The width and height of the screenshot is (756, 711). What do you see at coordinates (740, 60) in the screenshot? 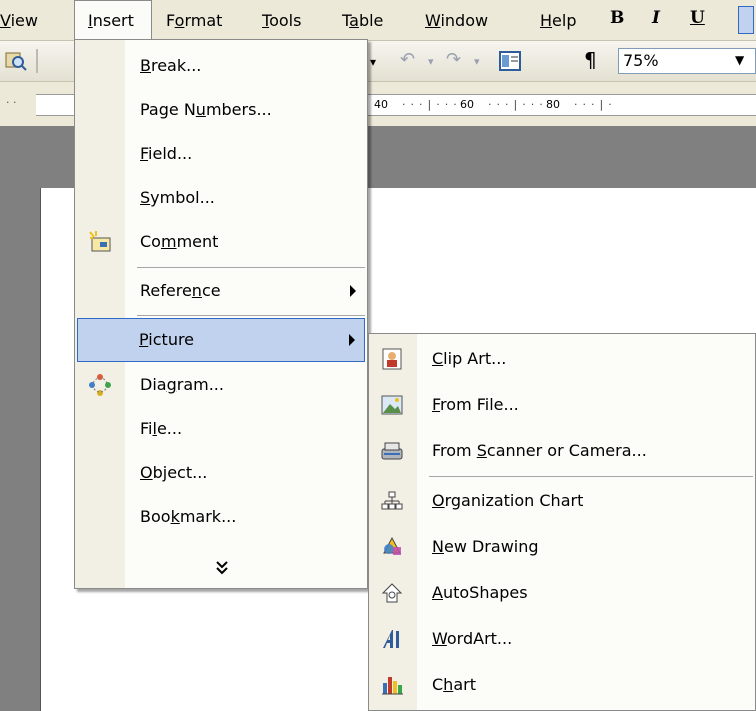
I see `chevron-down-icon: ▼` at bounding box center [740, 60].